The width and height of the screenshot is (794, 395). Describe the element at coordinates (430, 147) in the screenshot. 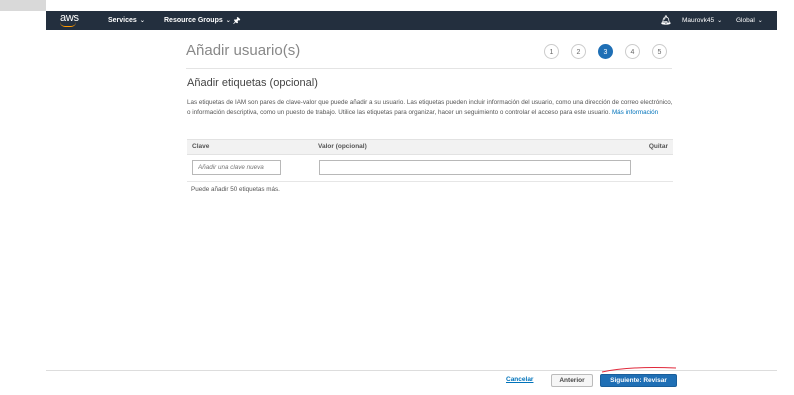

I see `tags-table-header: Clave Valor (opcional) Quitar` at that location.